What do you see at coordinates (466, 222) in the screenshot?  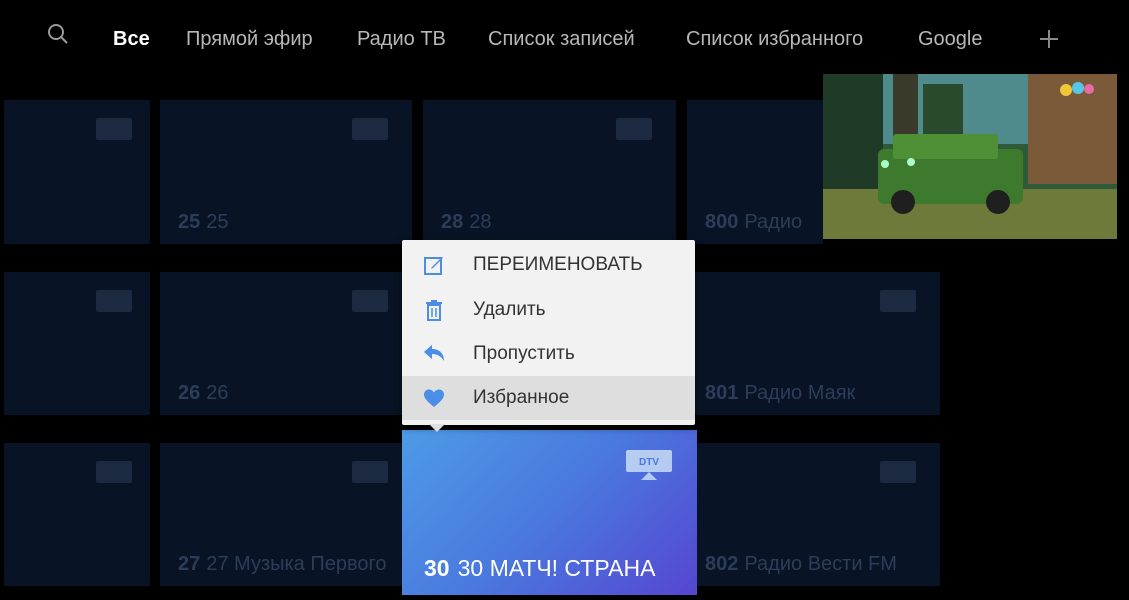 I see `channel-label: 28 28` at bounding box center [466, 222].